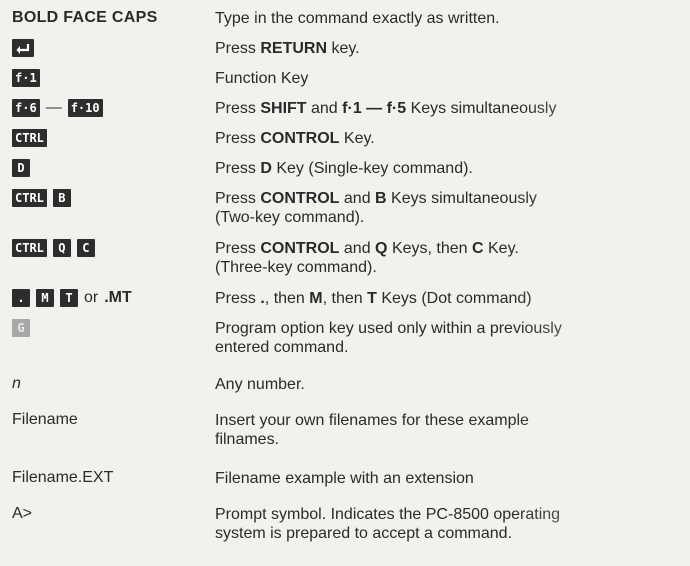 This screenshot has width=690, height=566. Describe the element at coordinates (61, 248) in the screenshot. I see `q-key-icon: Q` at that location.